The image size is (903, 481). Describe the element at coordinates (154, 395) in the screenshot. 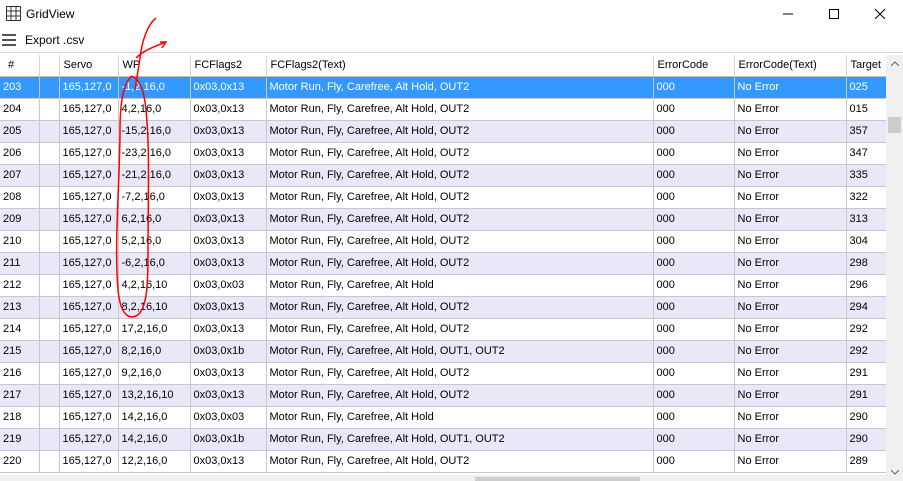

I see `table-cell-wp: 13,2,16,10` at that location.